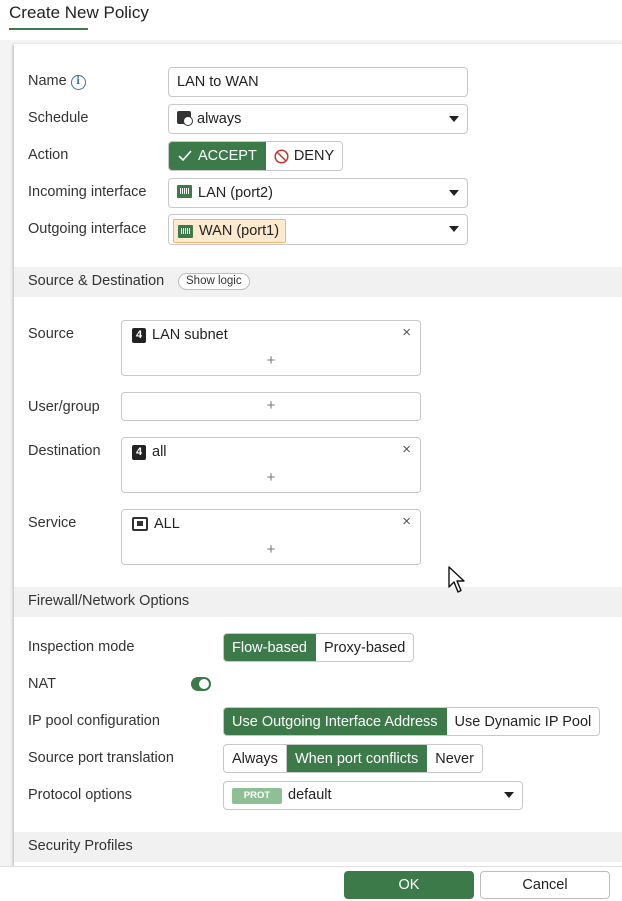 Image resolution: width=622 pixels, height=901 pixels. What do you see at coordinates (318, 282) in the screenshot?
I see `source-destination-section: Source & Destination Show logic` at bounding box center [318, 282].